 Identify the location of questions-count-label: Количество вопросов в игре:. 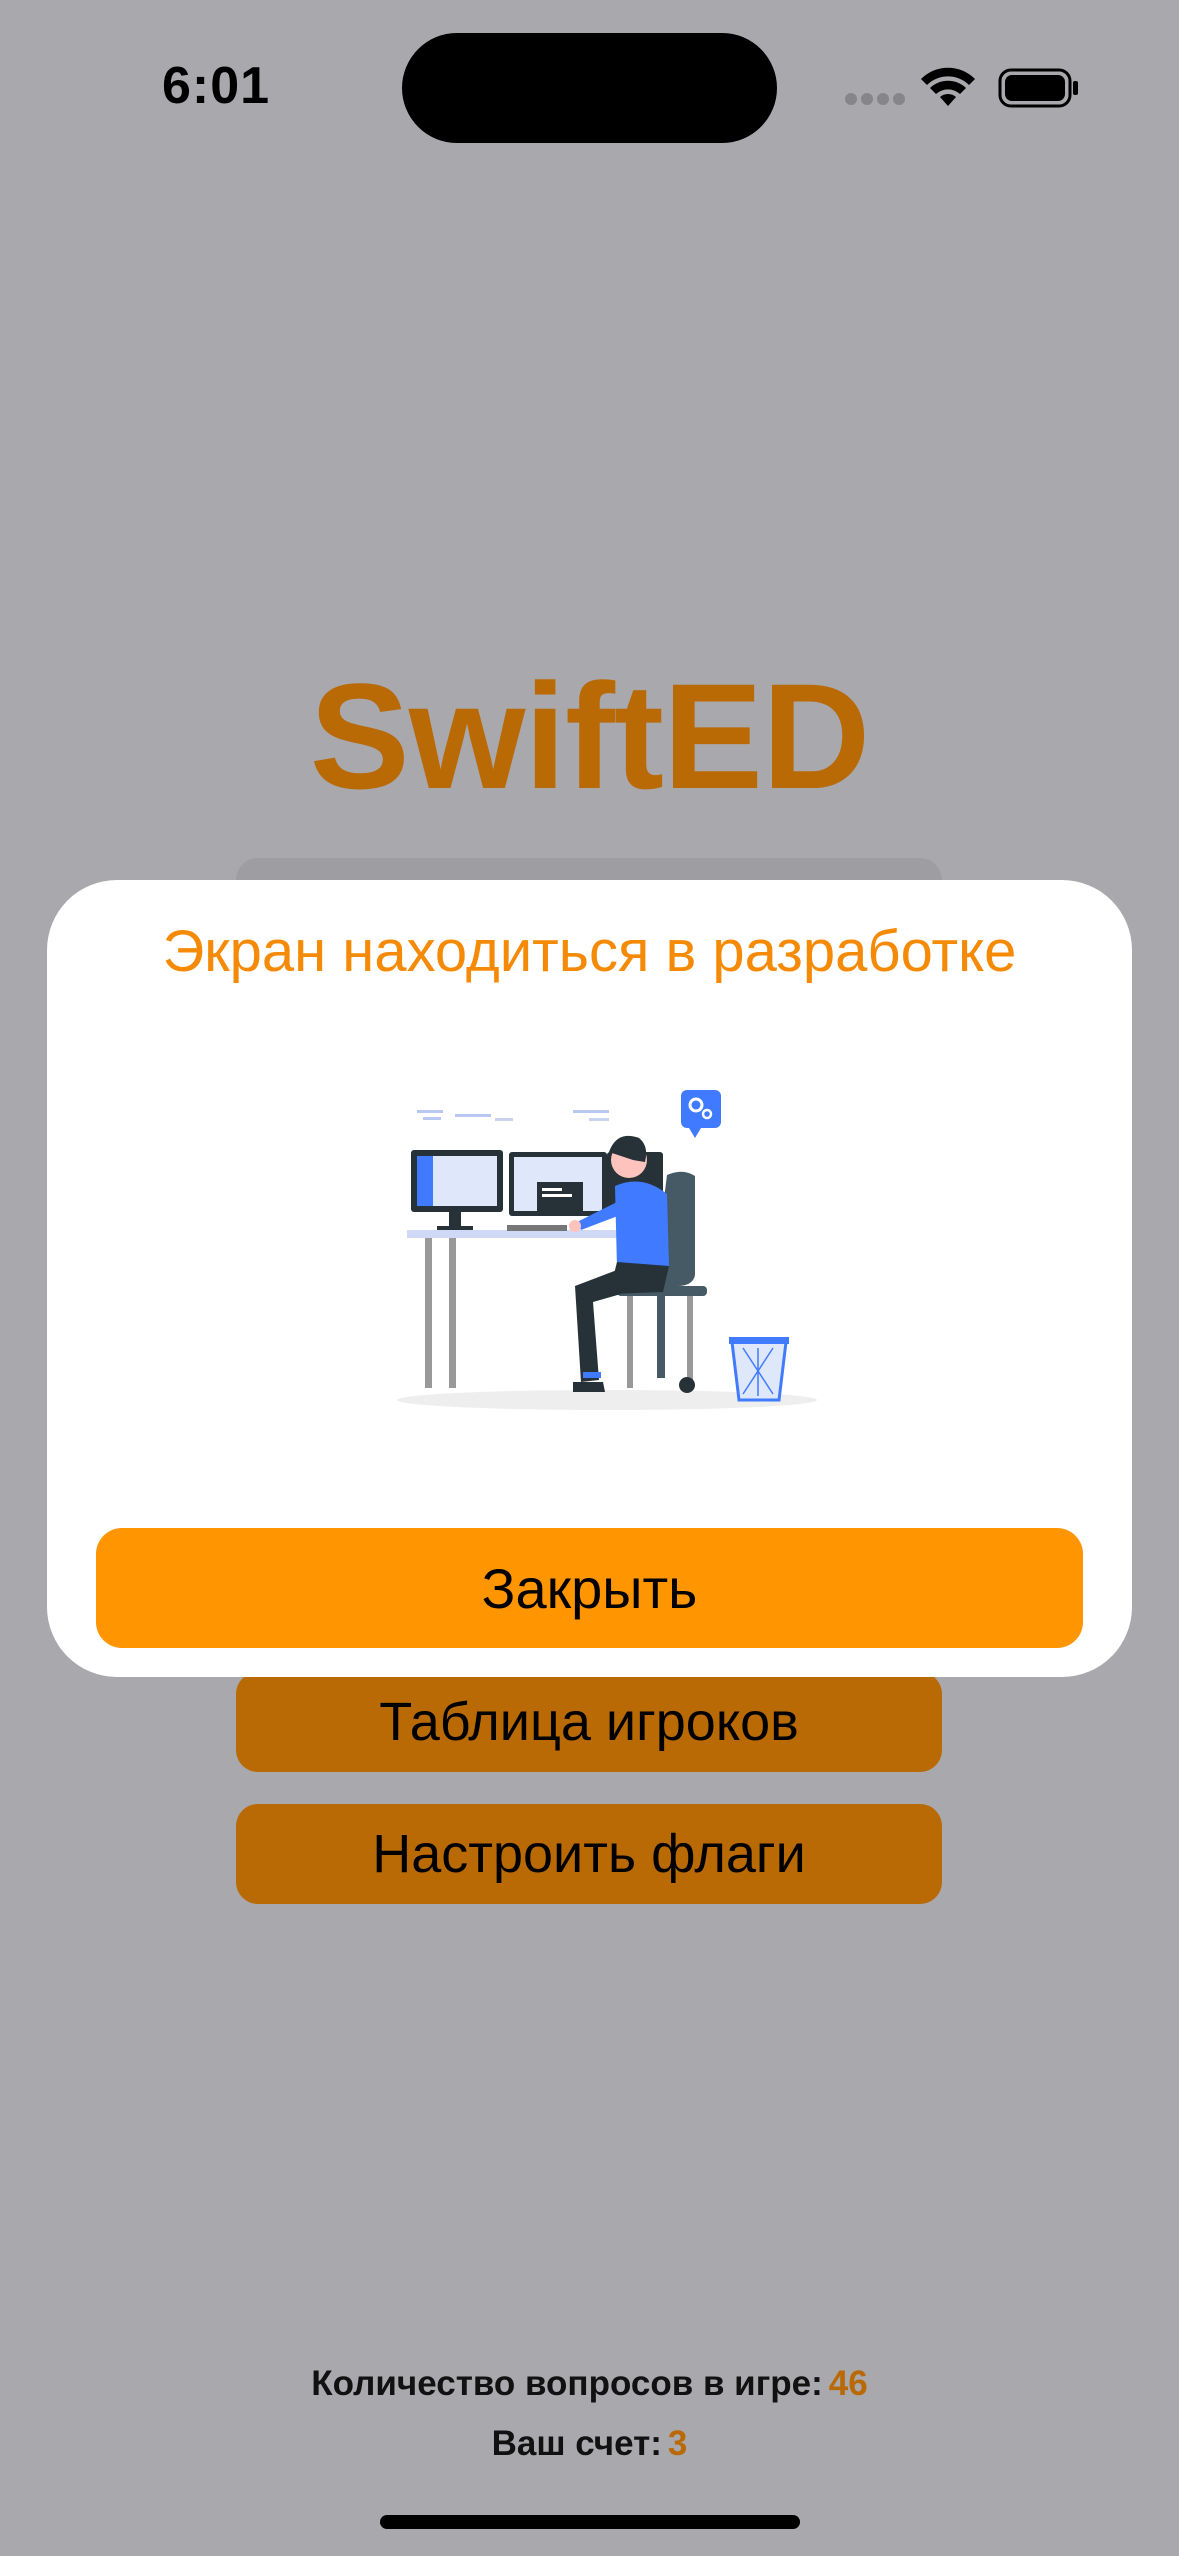
(567, 2383).